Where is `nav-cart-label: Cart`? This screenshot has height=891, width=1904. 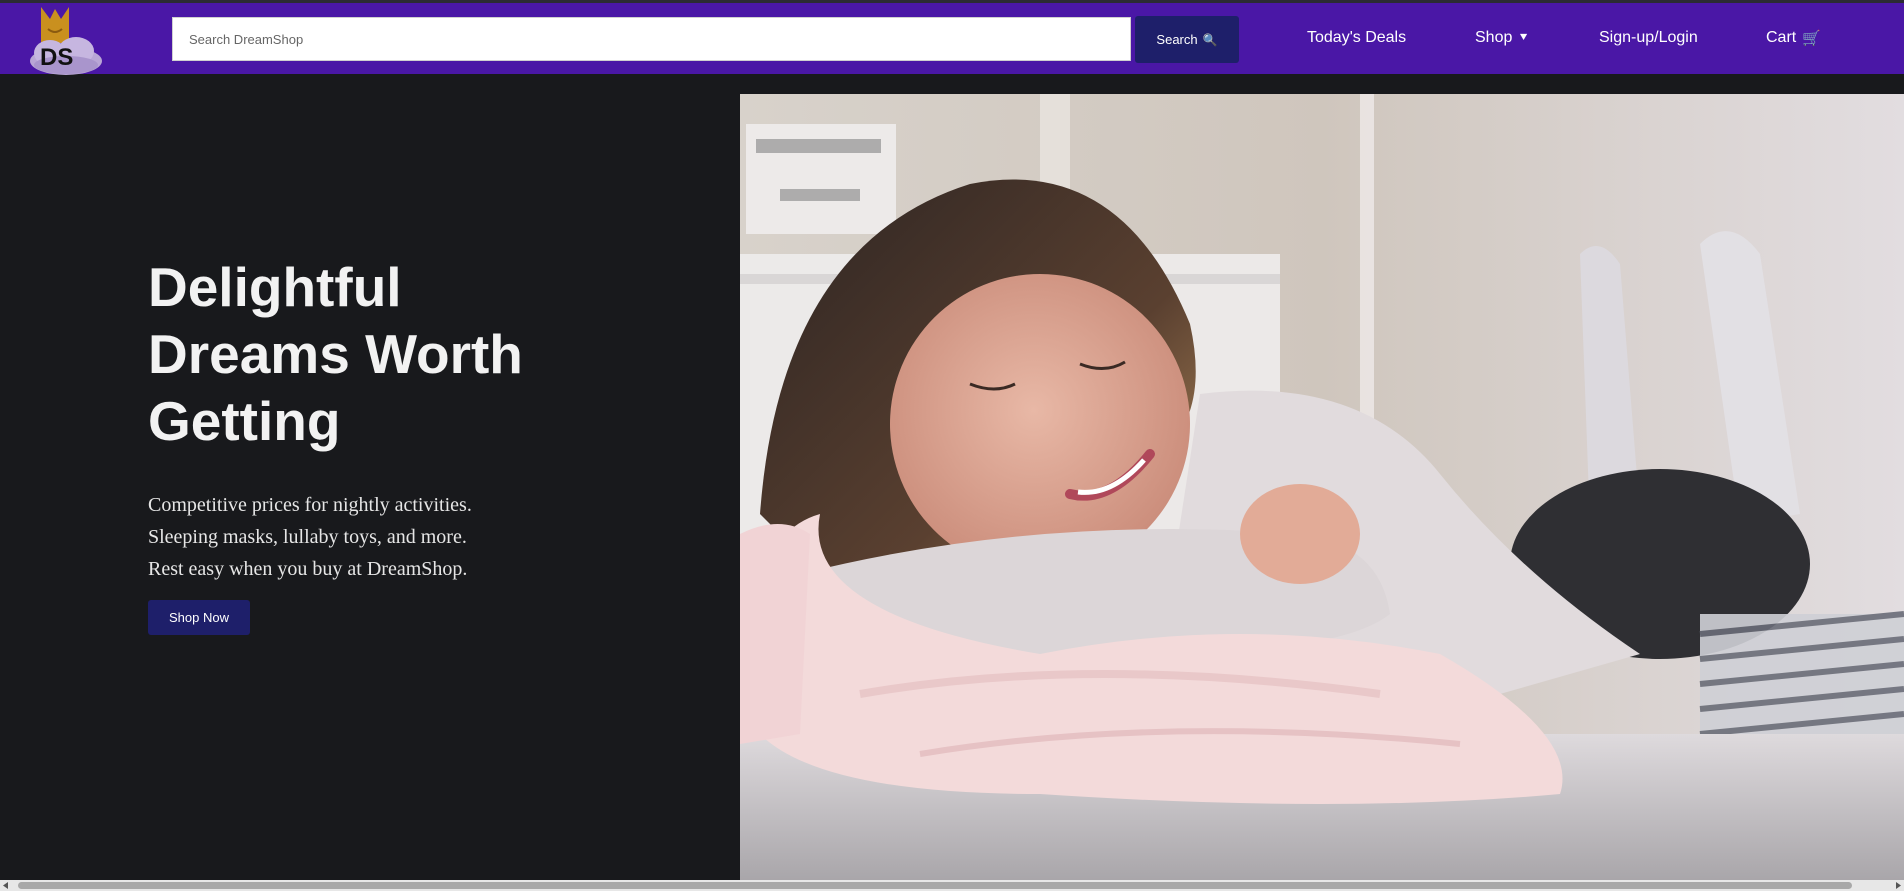
nav-cart-label: Cart is located at coordinates (1781, 37).